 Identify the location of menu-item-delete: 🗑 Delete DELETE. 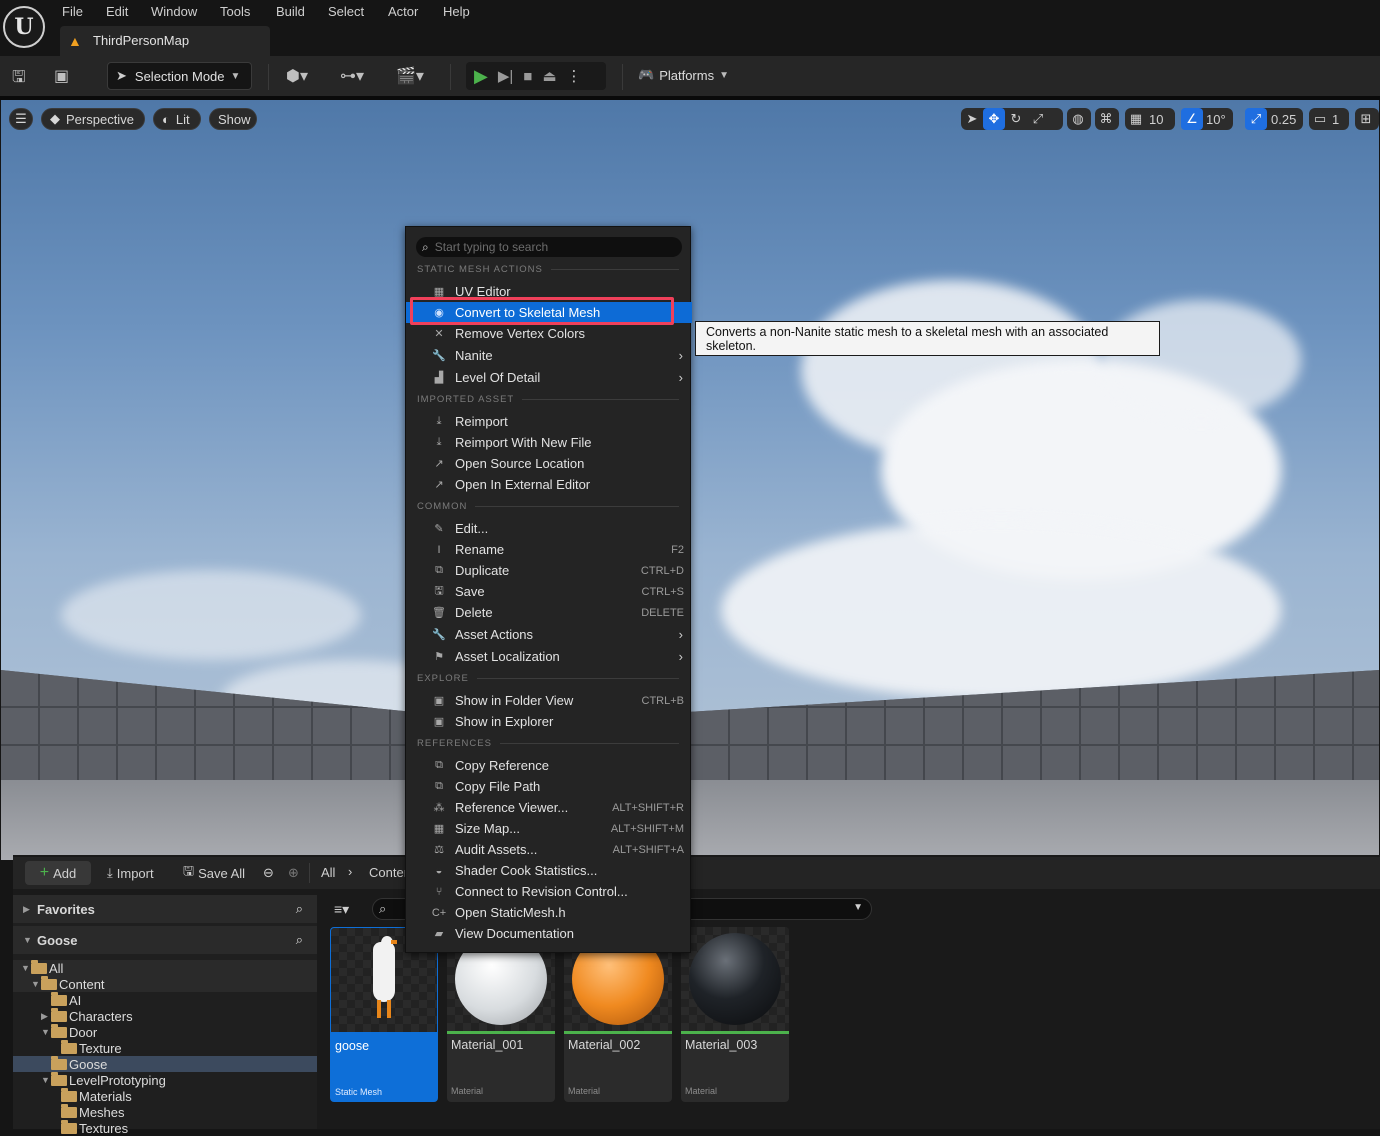
(549, 612).